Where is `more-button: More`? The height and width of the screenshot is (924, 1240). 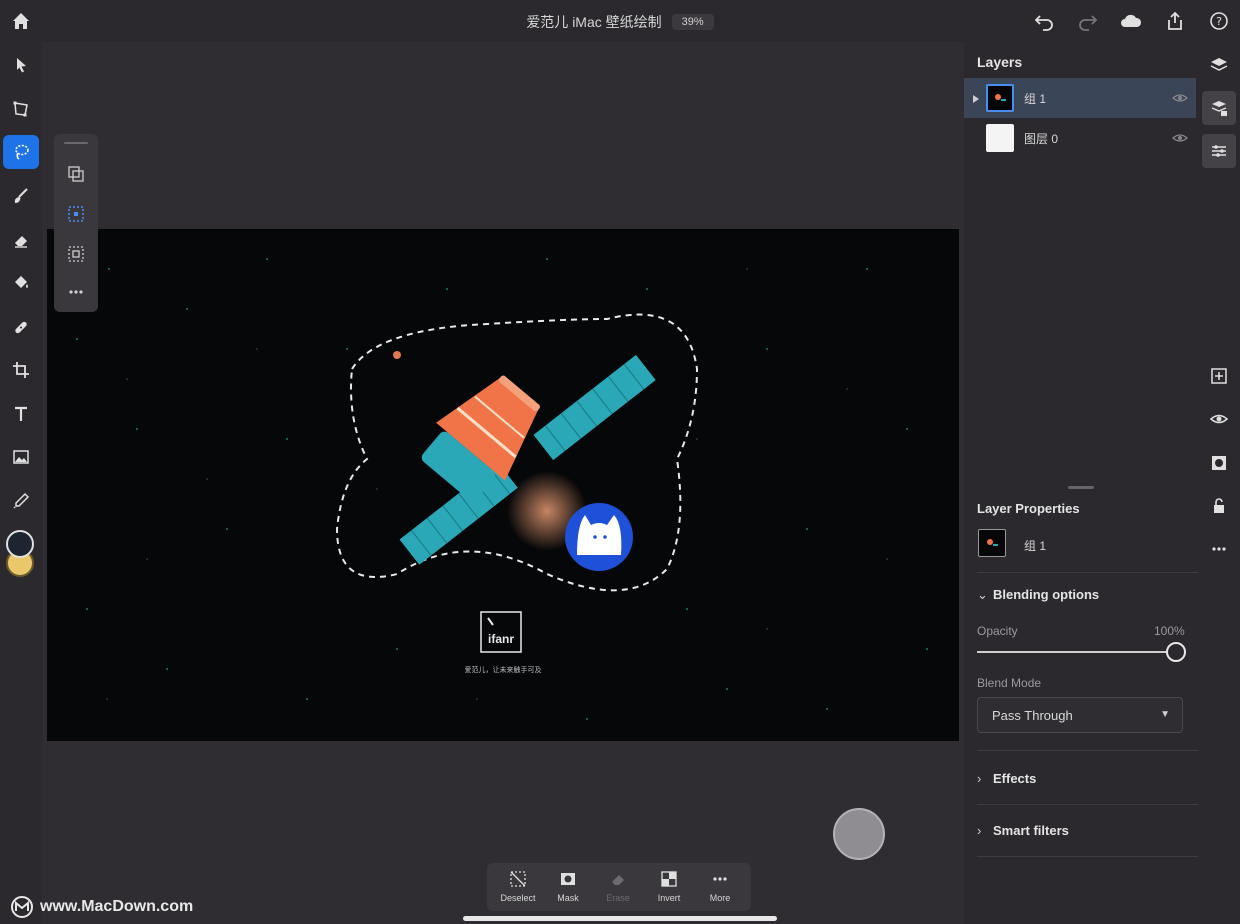 more-button: More is located at coordinates (720, 888).